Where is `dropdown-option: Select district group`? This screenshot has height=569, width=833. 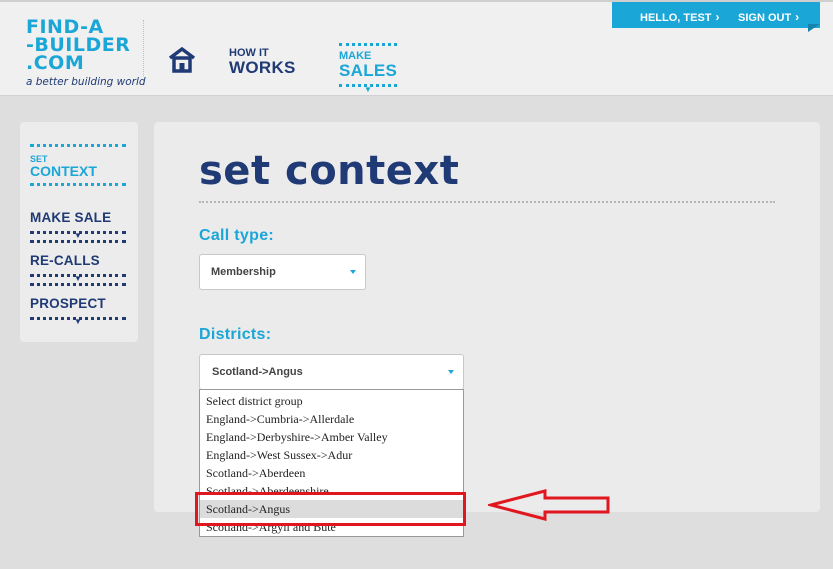
dropdown-option: Select district group is located at coordinates (331, 401).